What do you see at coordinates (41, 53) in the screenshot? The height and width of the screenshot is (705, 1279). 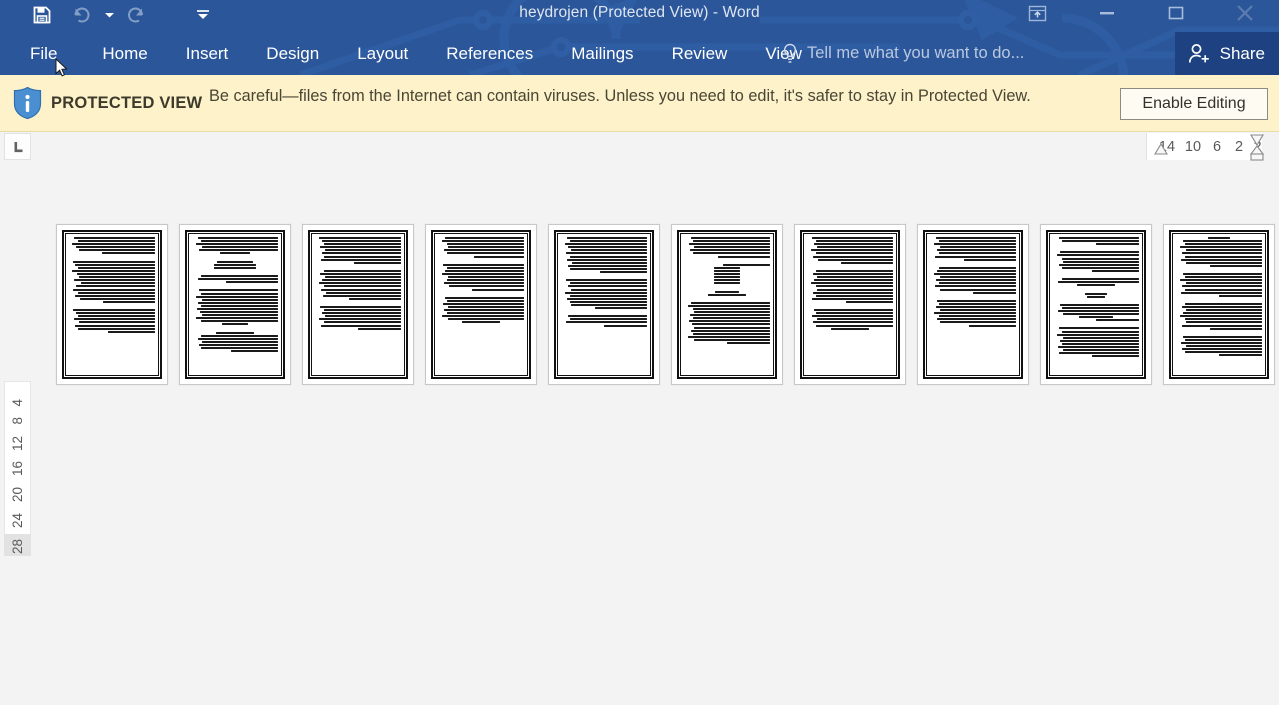 I see `tab-file: File` at bounding box center [41, 53].